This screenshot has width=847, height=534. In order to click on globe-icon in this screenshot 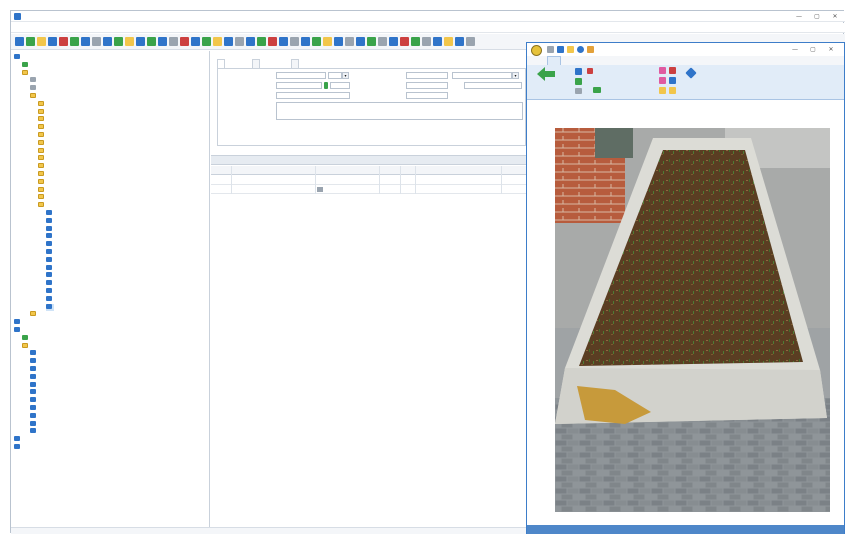, I will do `click(580, 49)`.